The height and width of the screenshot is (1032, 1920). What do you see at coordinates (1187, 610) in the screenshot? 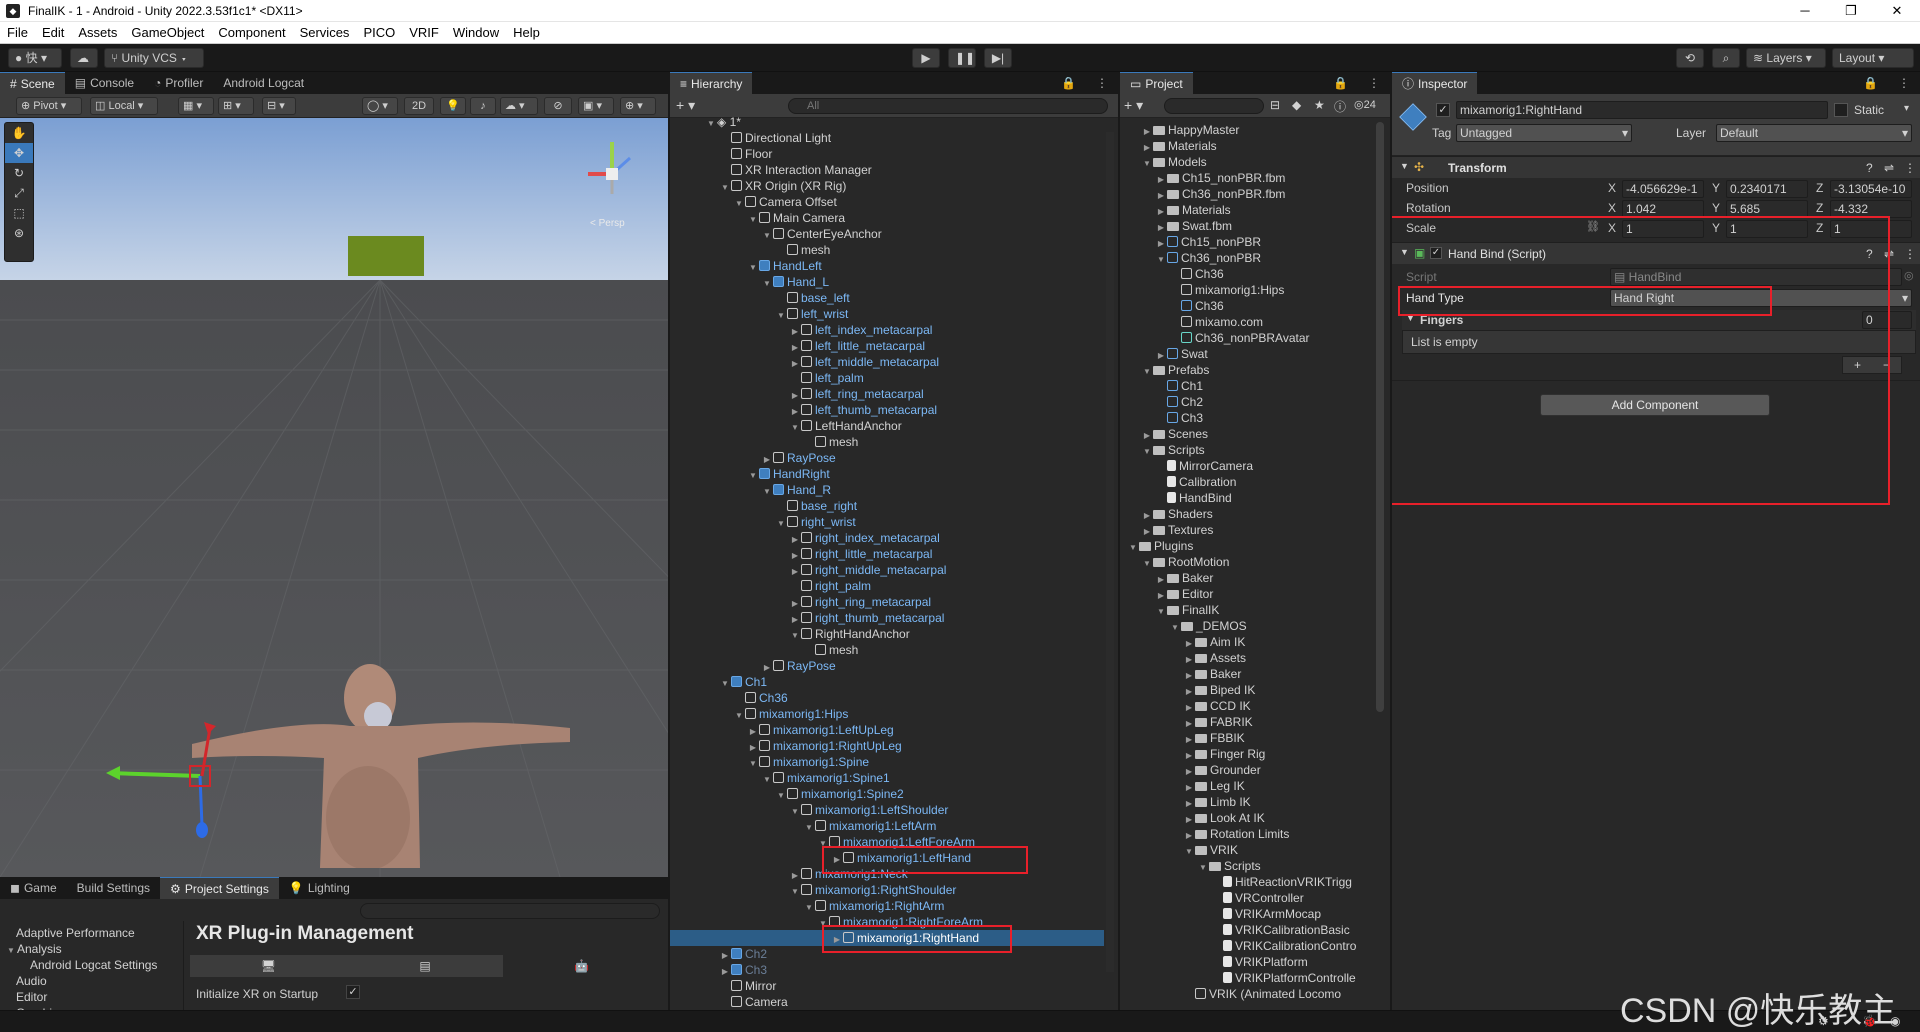
I see `project-item: ▼ FinalIK` at bounding box center [1187, 610].